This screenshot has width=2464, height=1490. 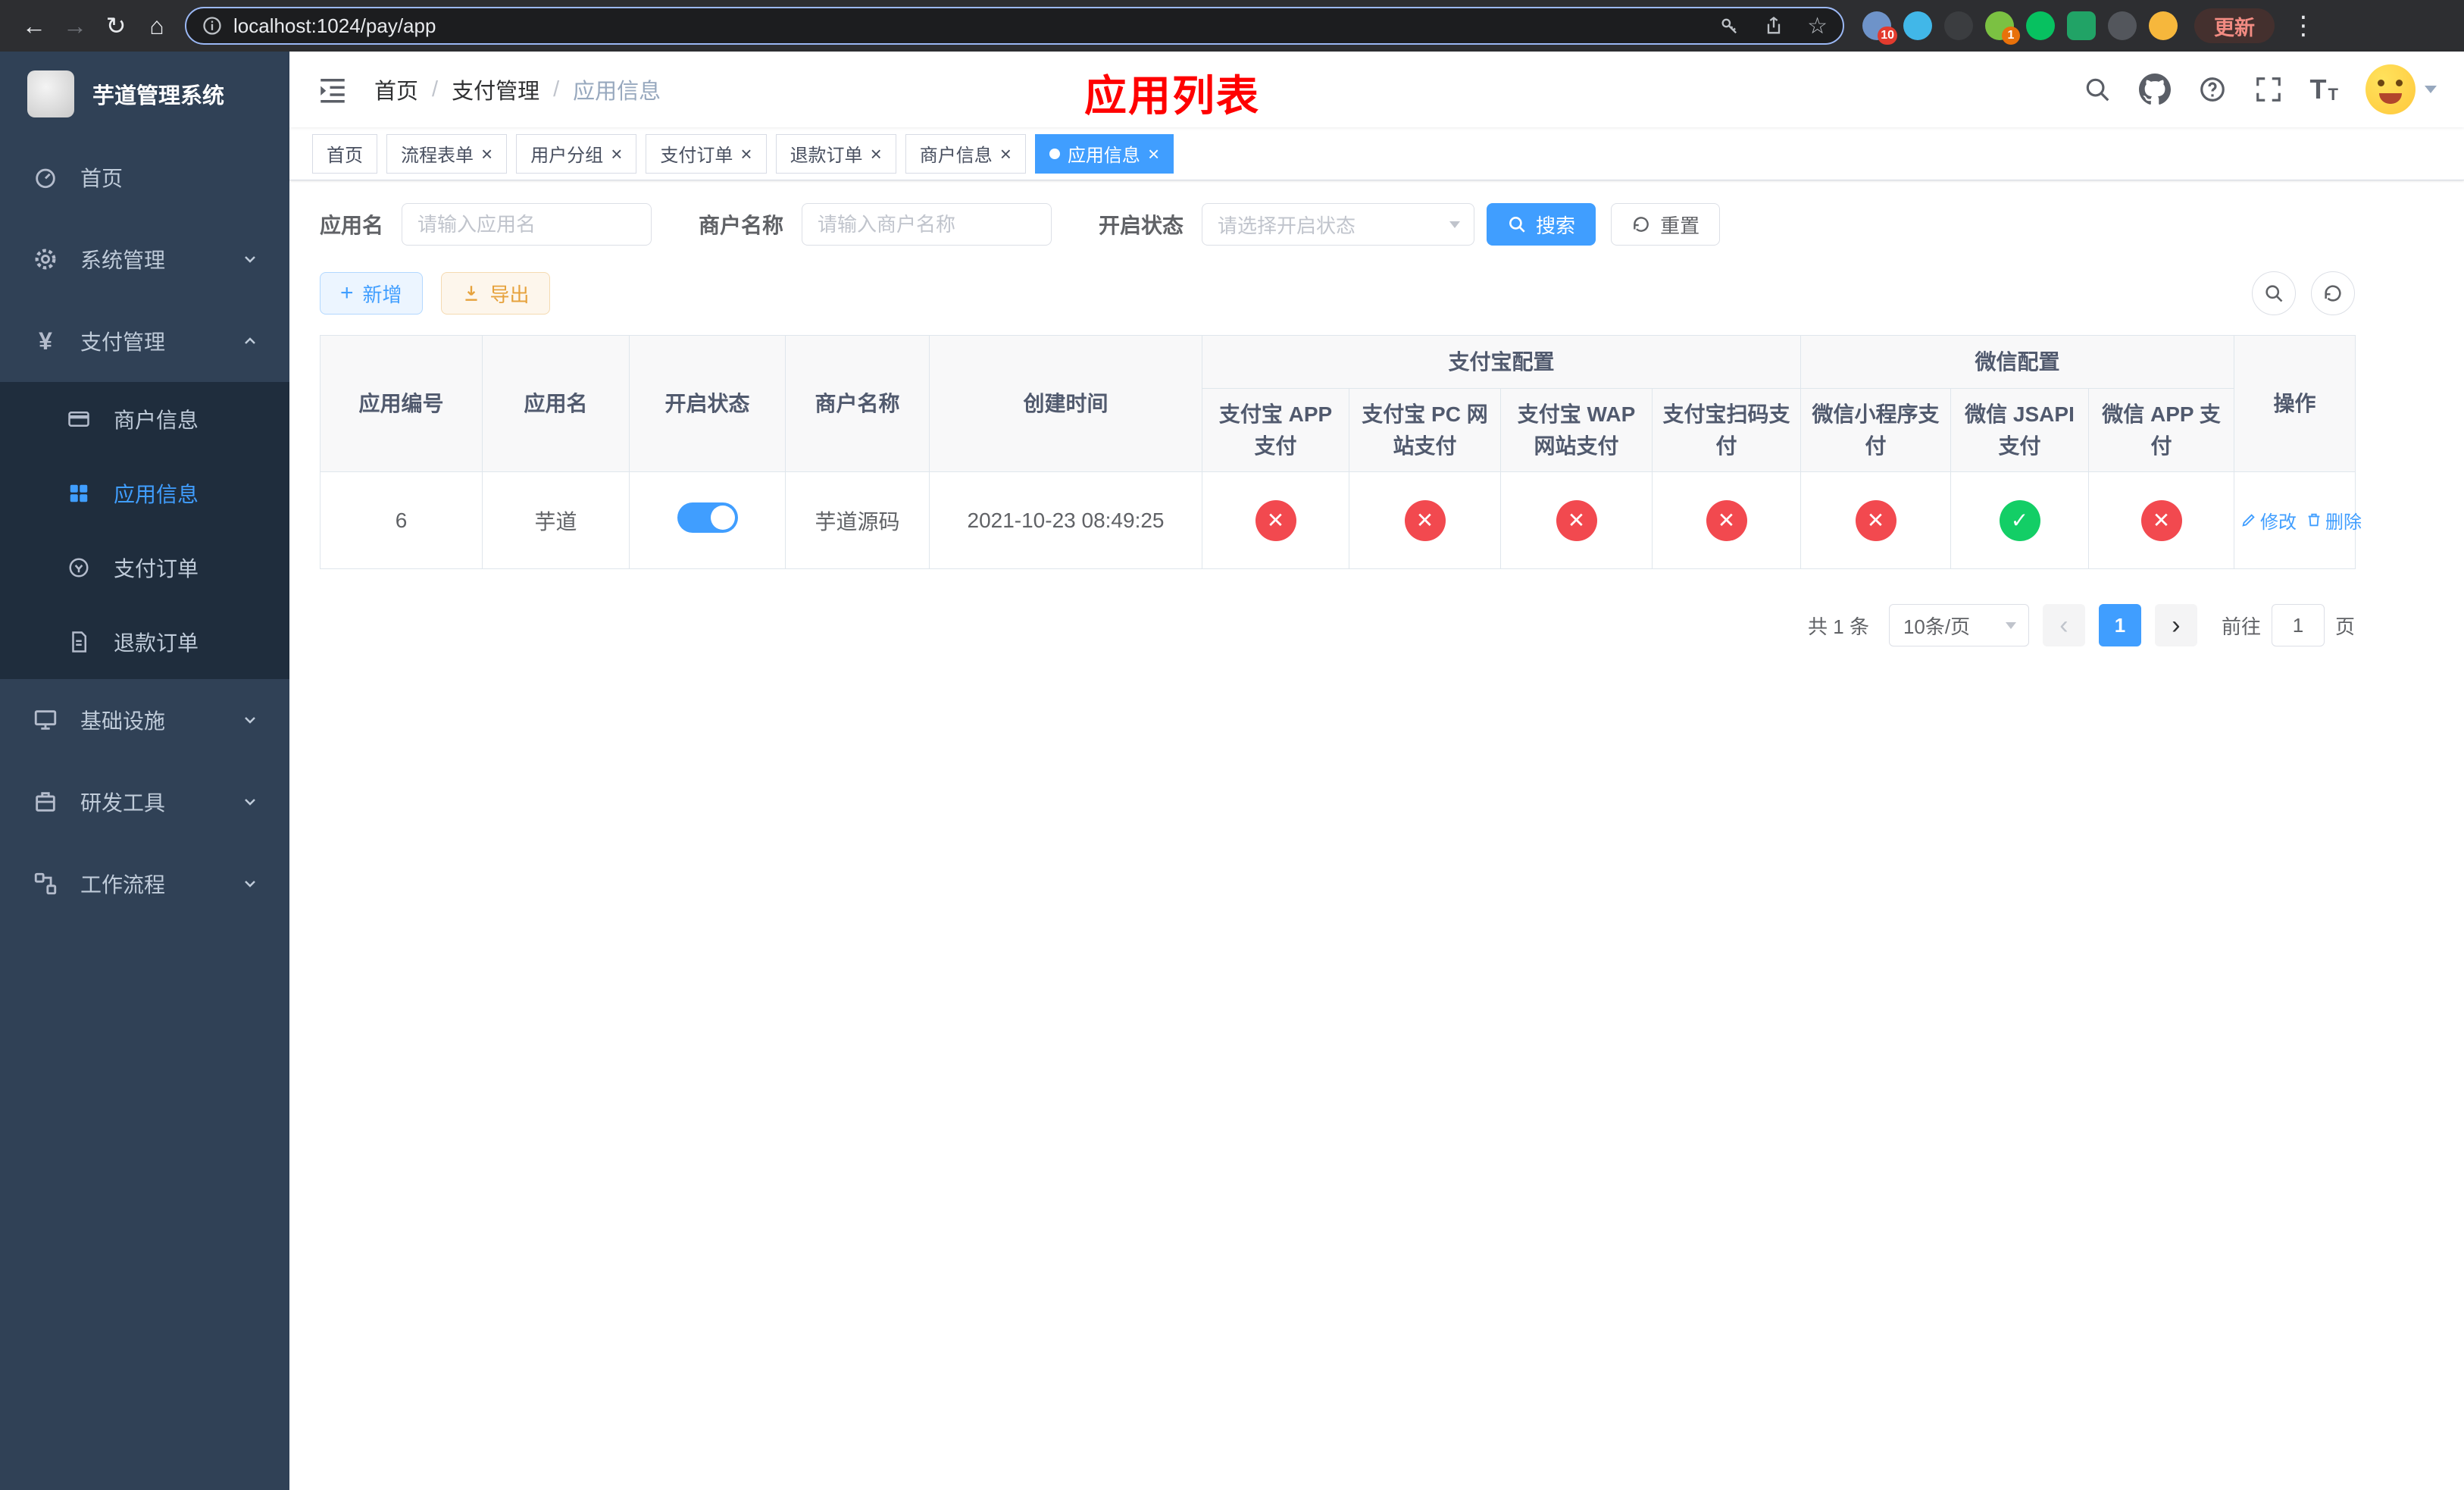 What do you see at coordinates (2334, 520) in the screenshot?
I see `delete-link: 删除` at bounding box center [2334, 520].